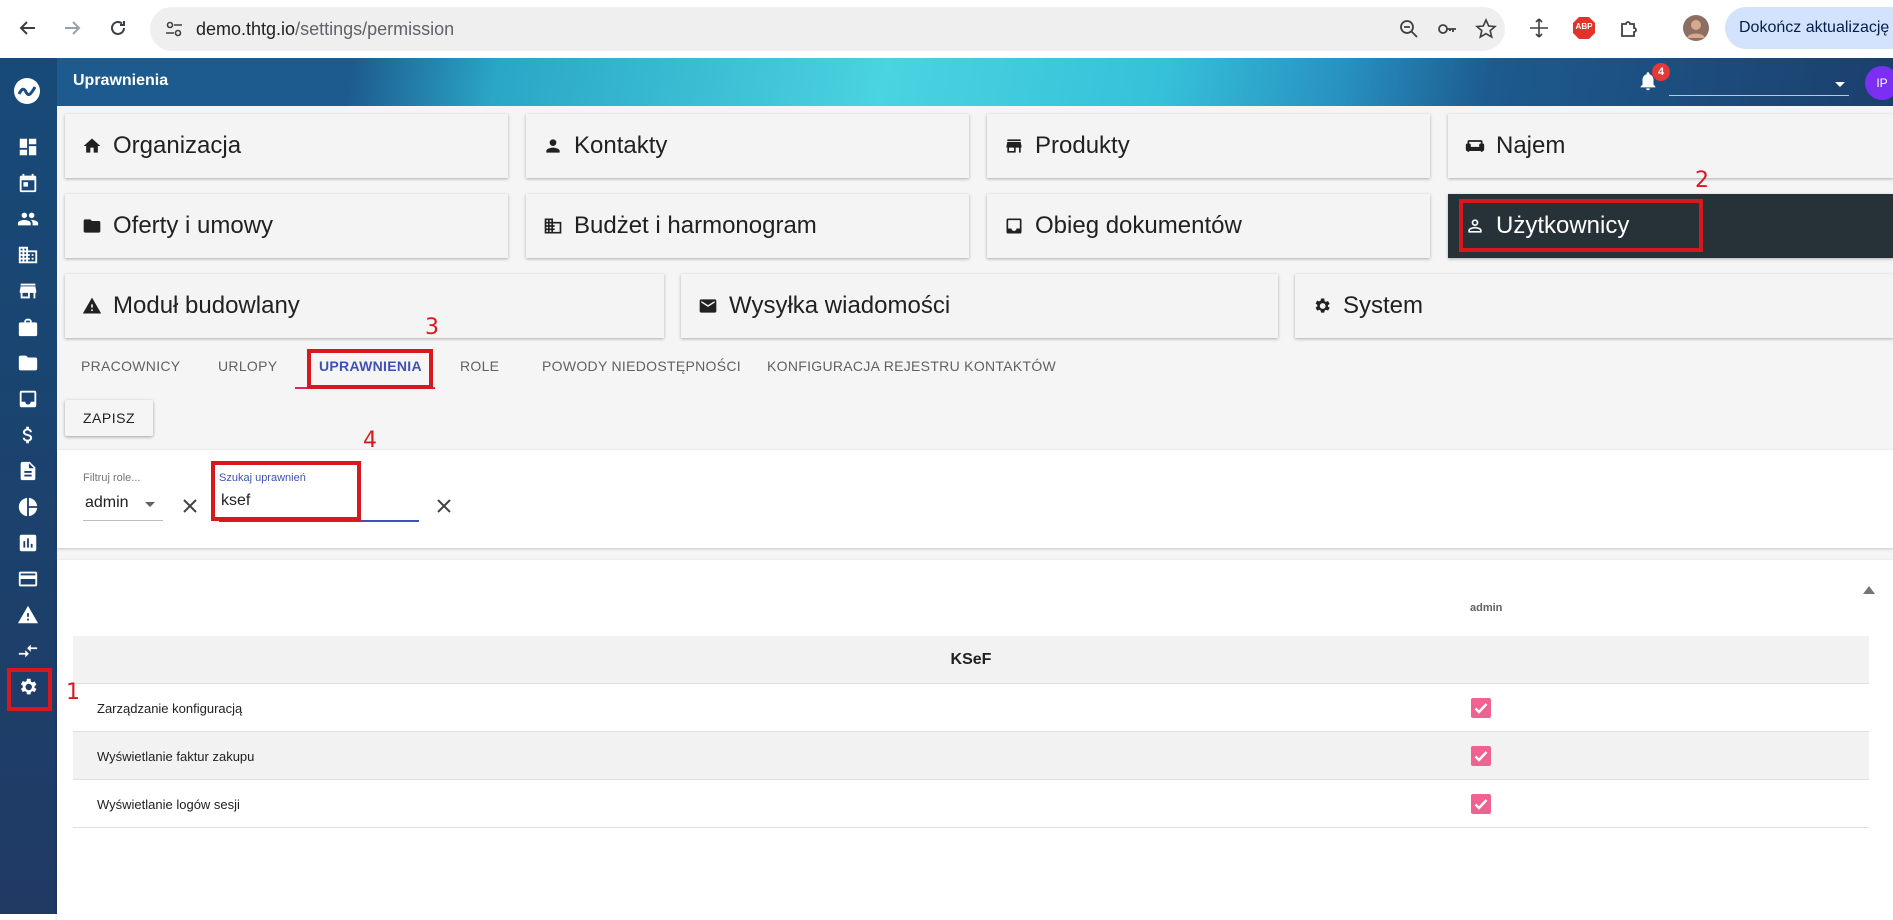 The height and width of the screenshot is (920, 1893). Describe the element at coordinates (28, 543) in the screenshot. I see `bar-chart-icon` at that location.